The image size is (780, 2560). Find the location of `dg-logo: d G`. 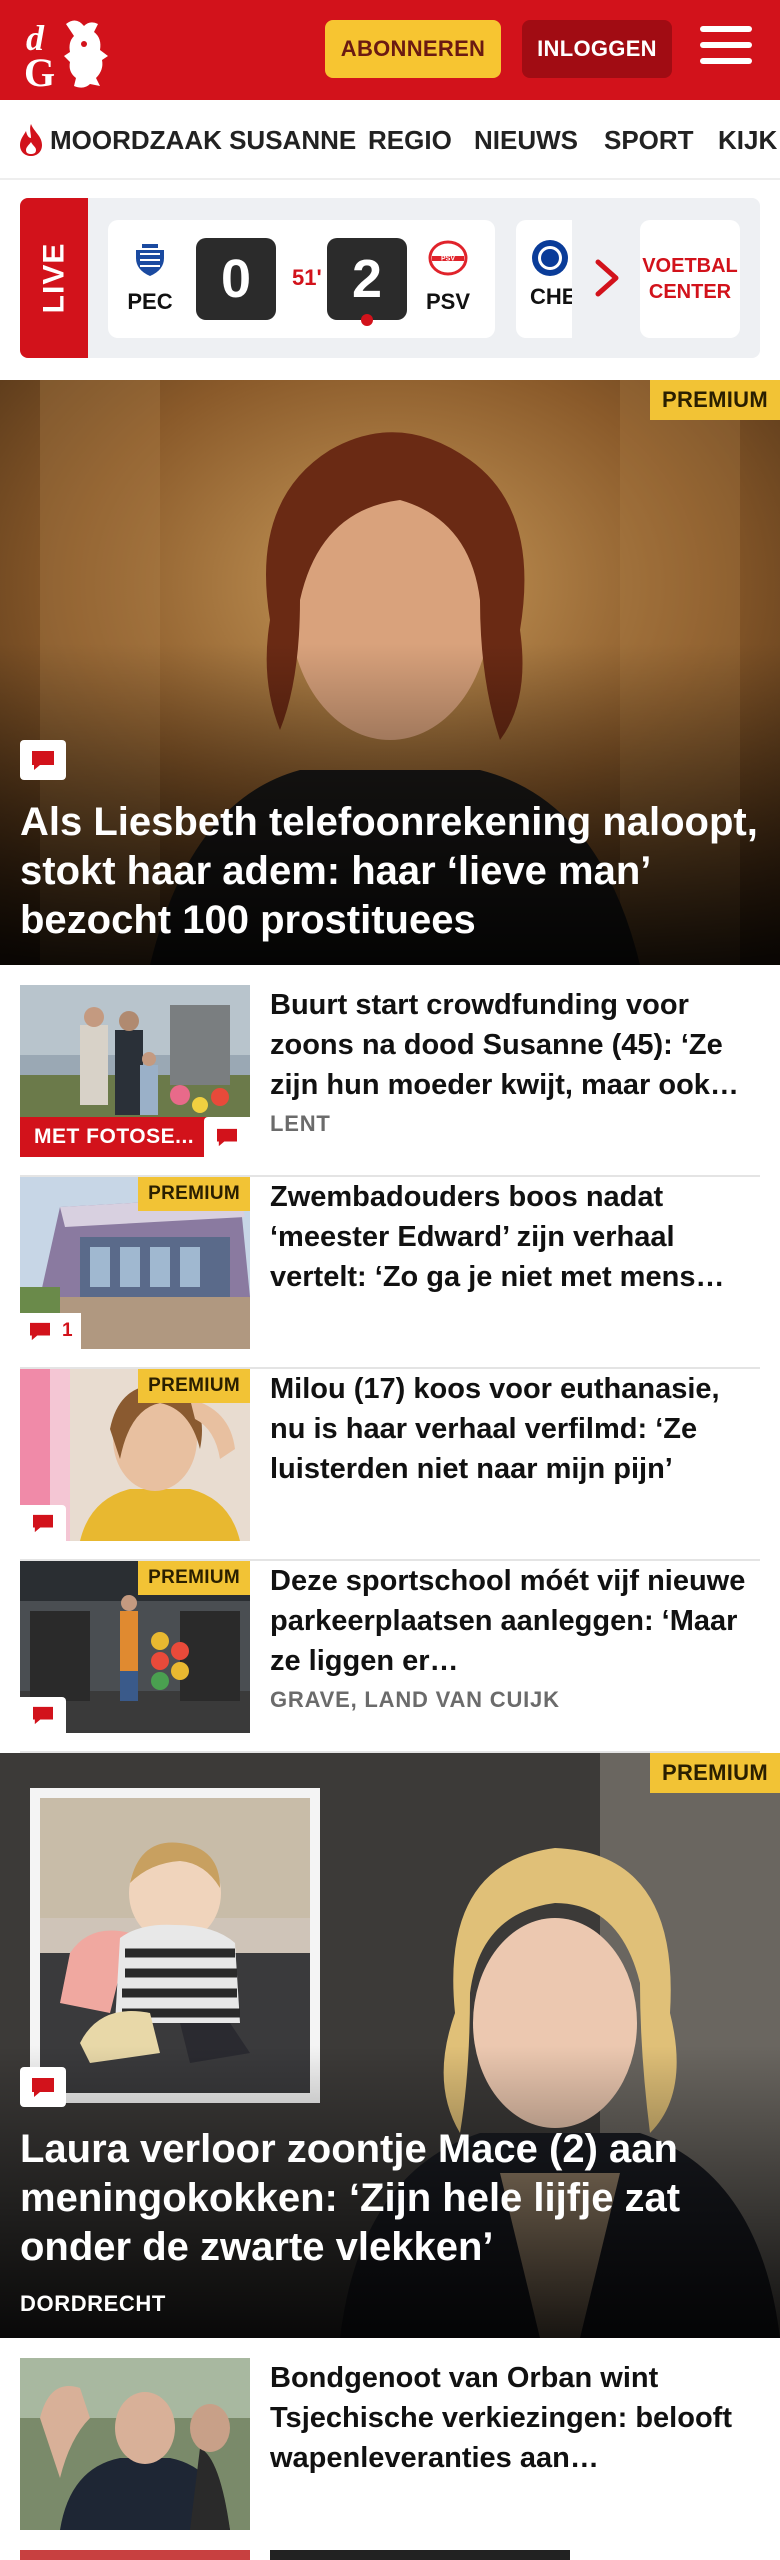

dg-logo: d G is located at coordinates (72, 51).